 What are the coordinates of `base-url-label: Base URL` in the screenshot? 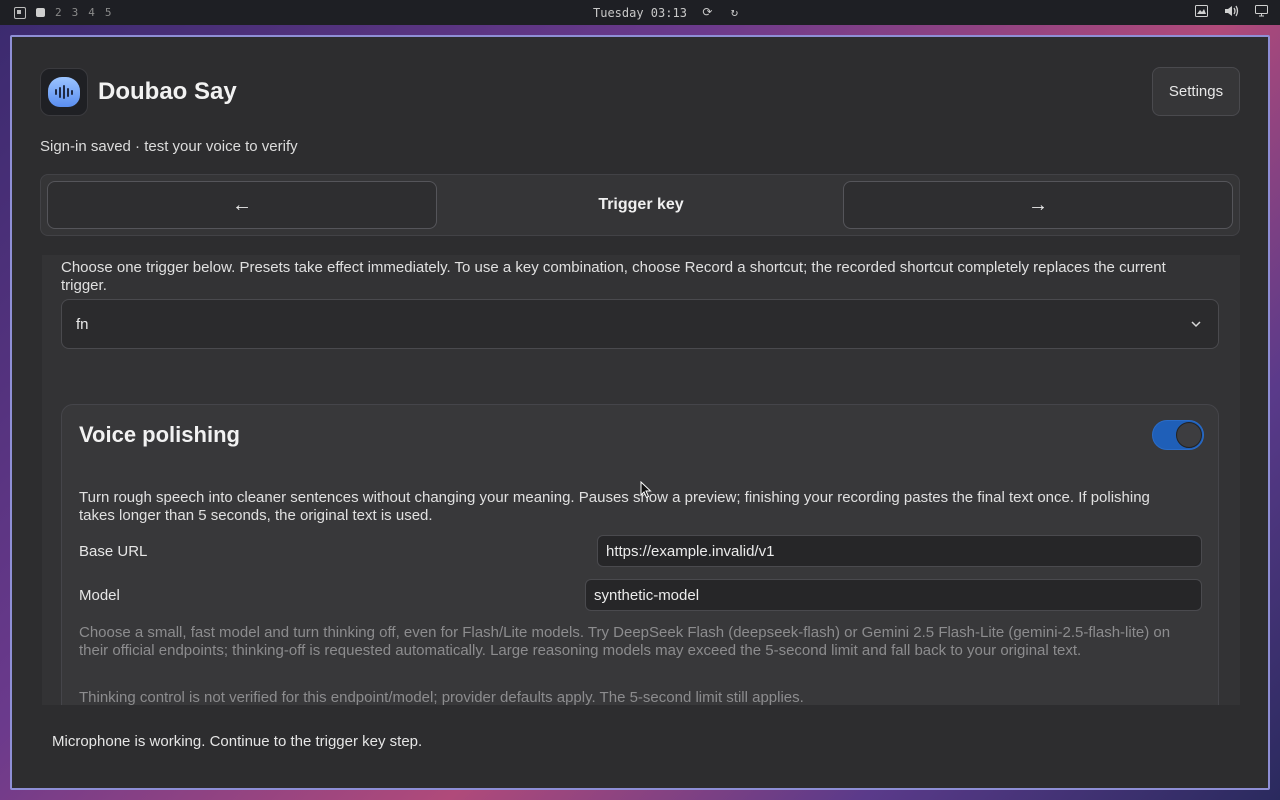 It's located at (113, 551).